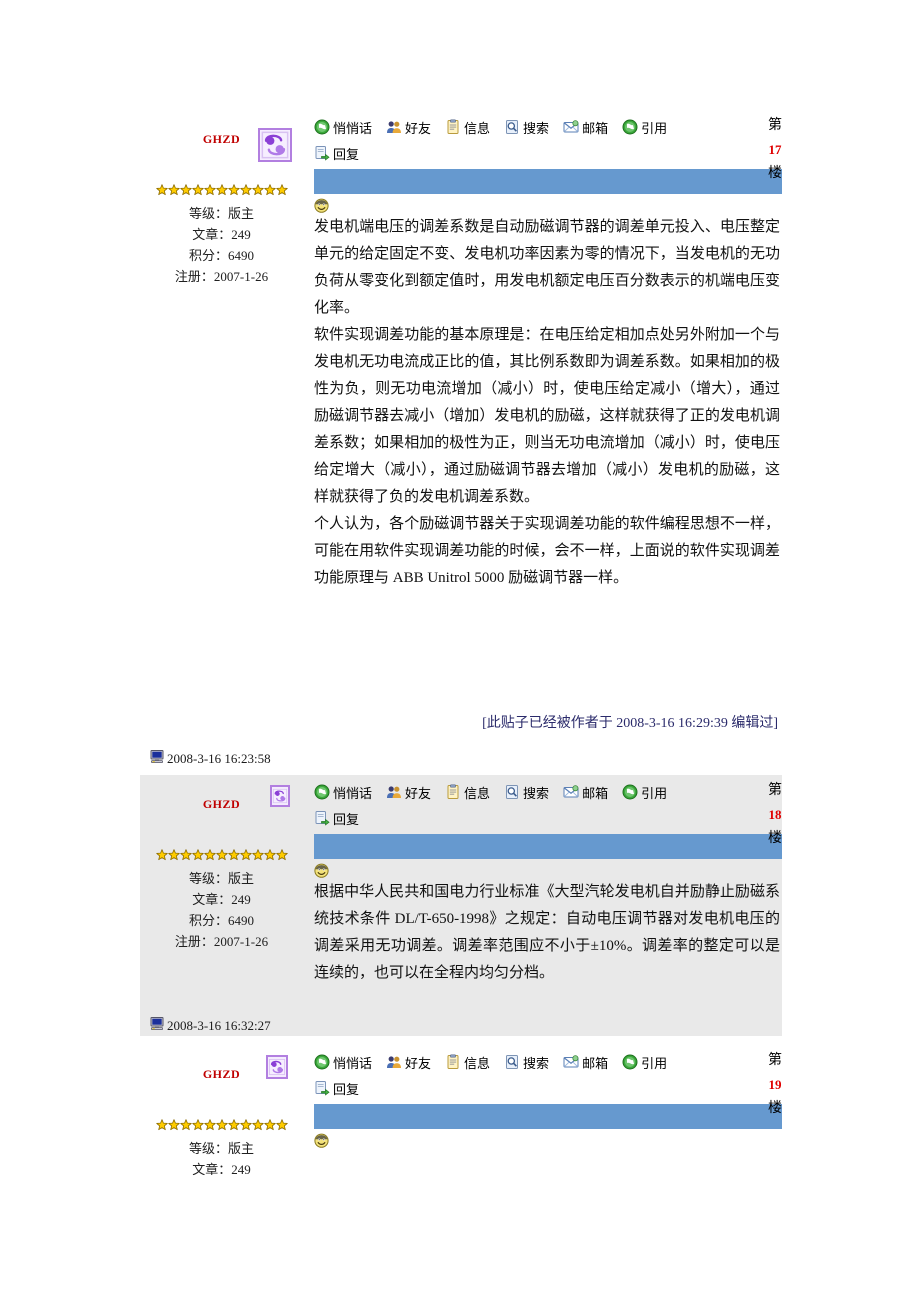 This screenshot has height=1302, width=920. I want to click on user-stat-label: 文章：, so click(212, 234).